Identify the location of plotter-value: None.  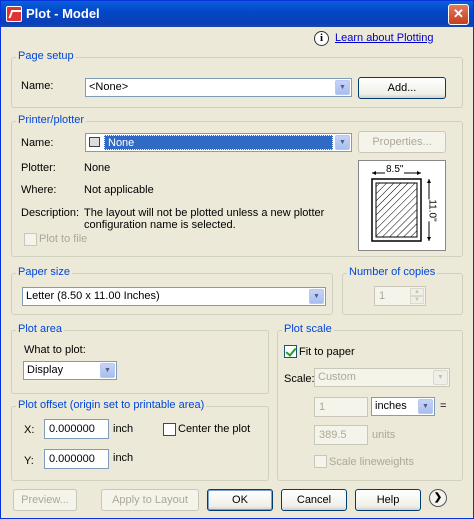
(97, 168).